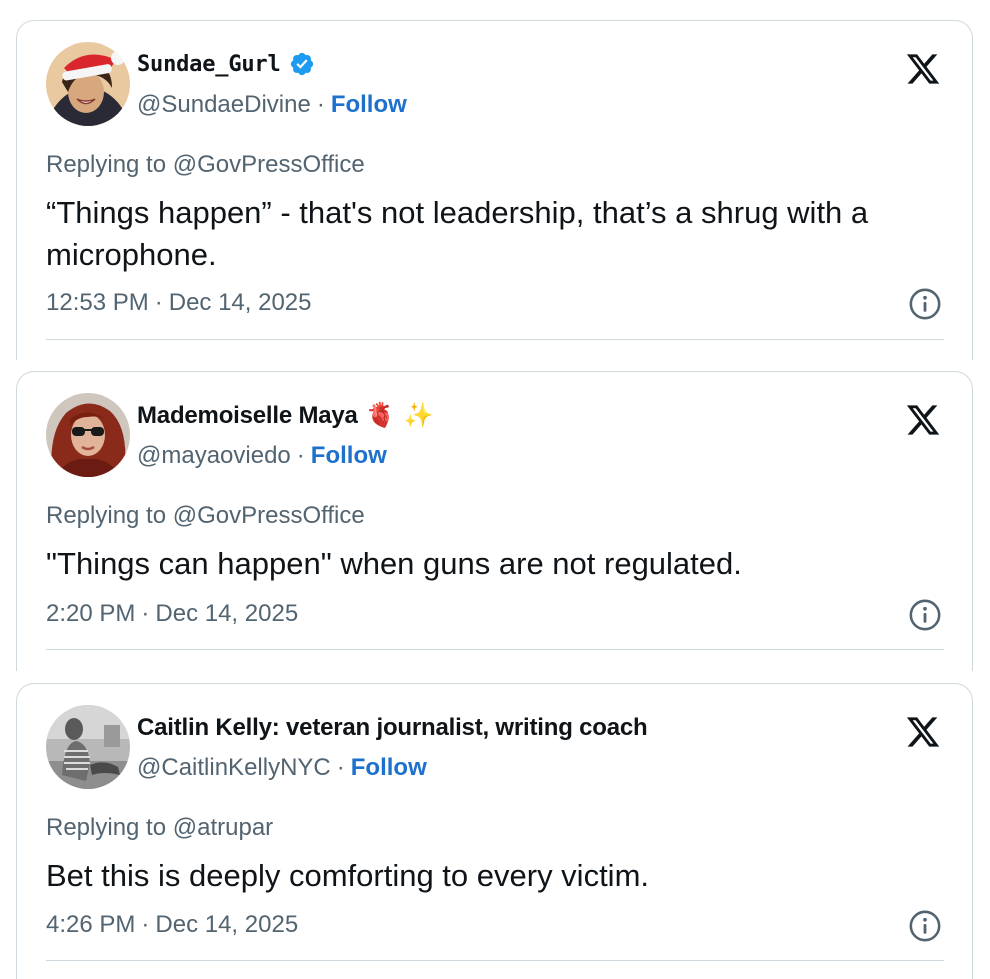 This screenshot has height=979, width=990. Describe the element at coordinates (209, 64) in the screenshot. I see `display-name: Sundae_Gurl` at that location.